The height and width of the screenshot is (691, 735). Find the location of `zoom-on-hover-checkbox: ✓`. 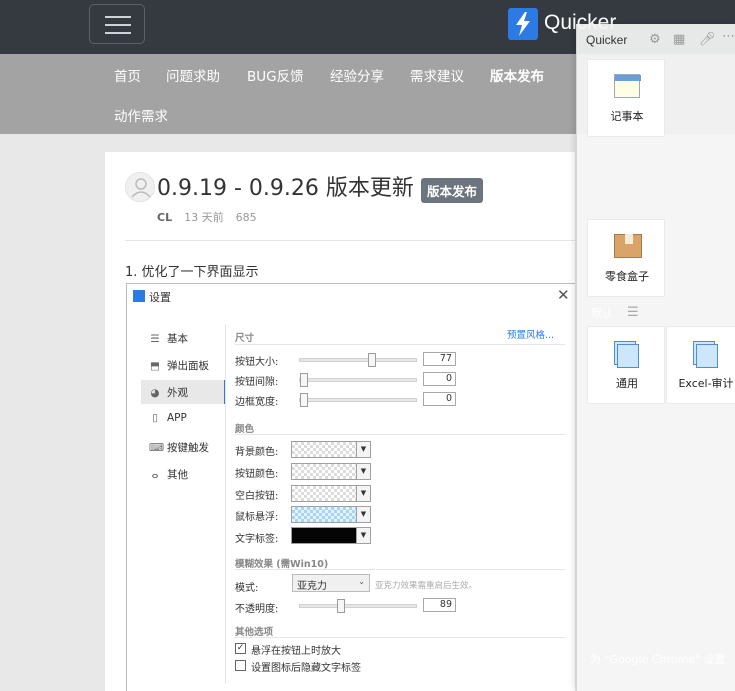

zoom-on-hover-checkbox: ✓ is located at coordinates (240, 648).